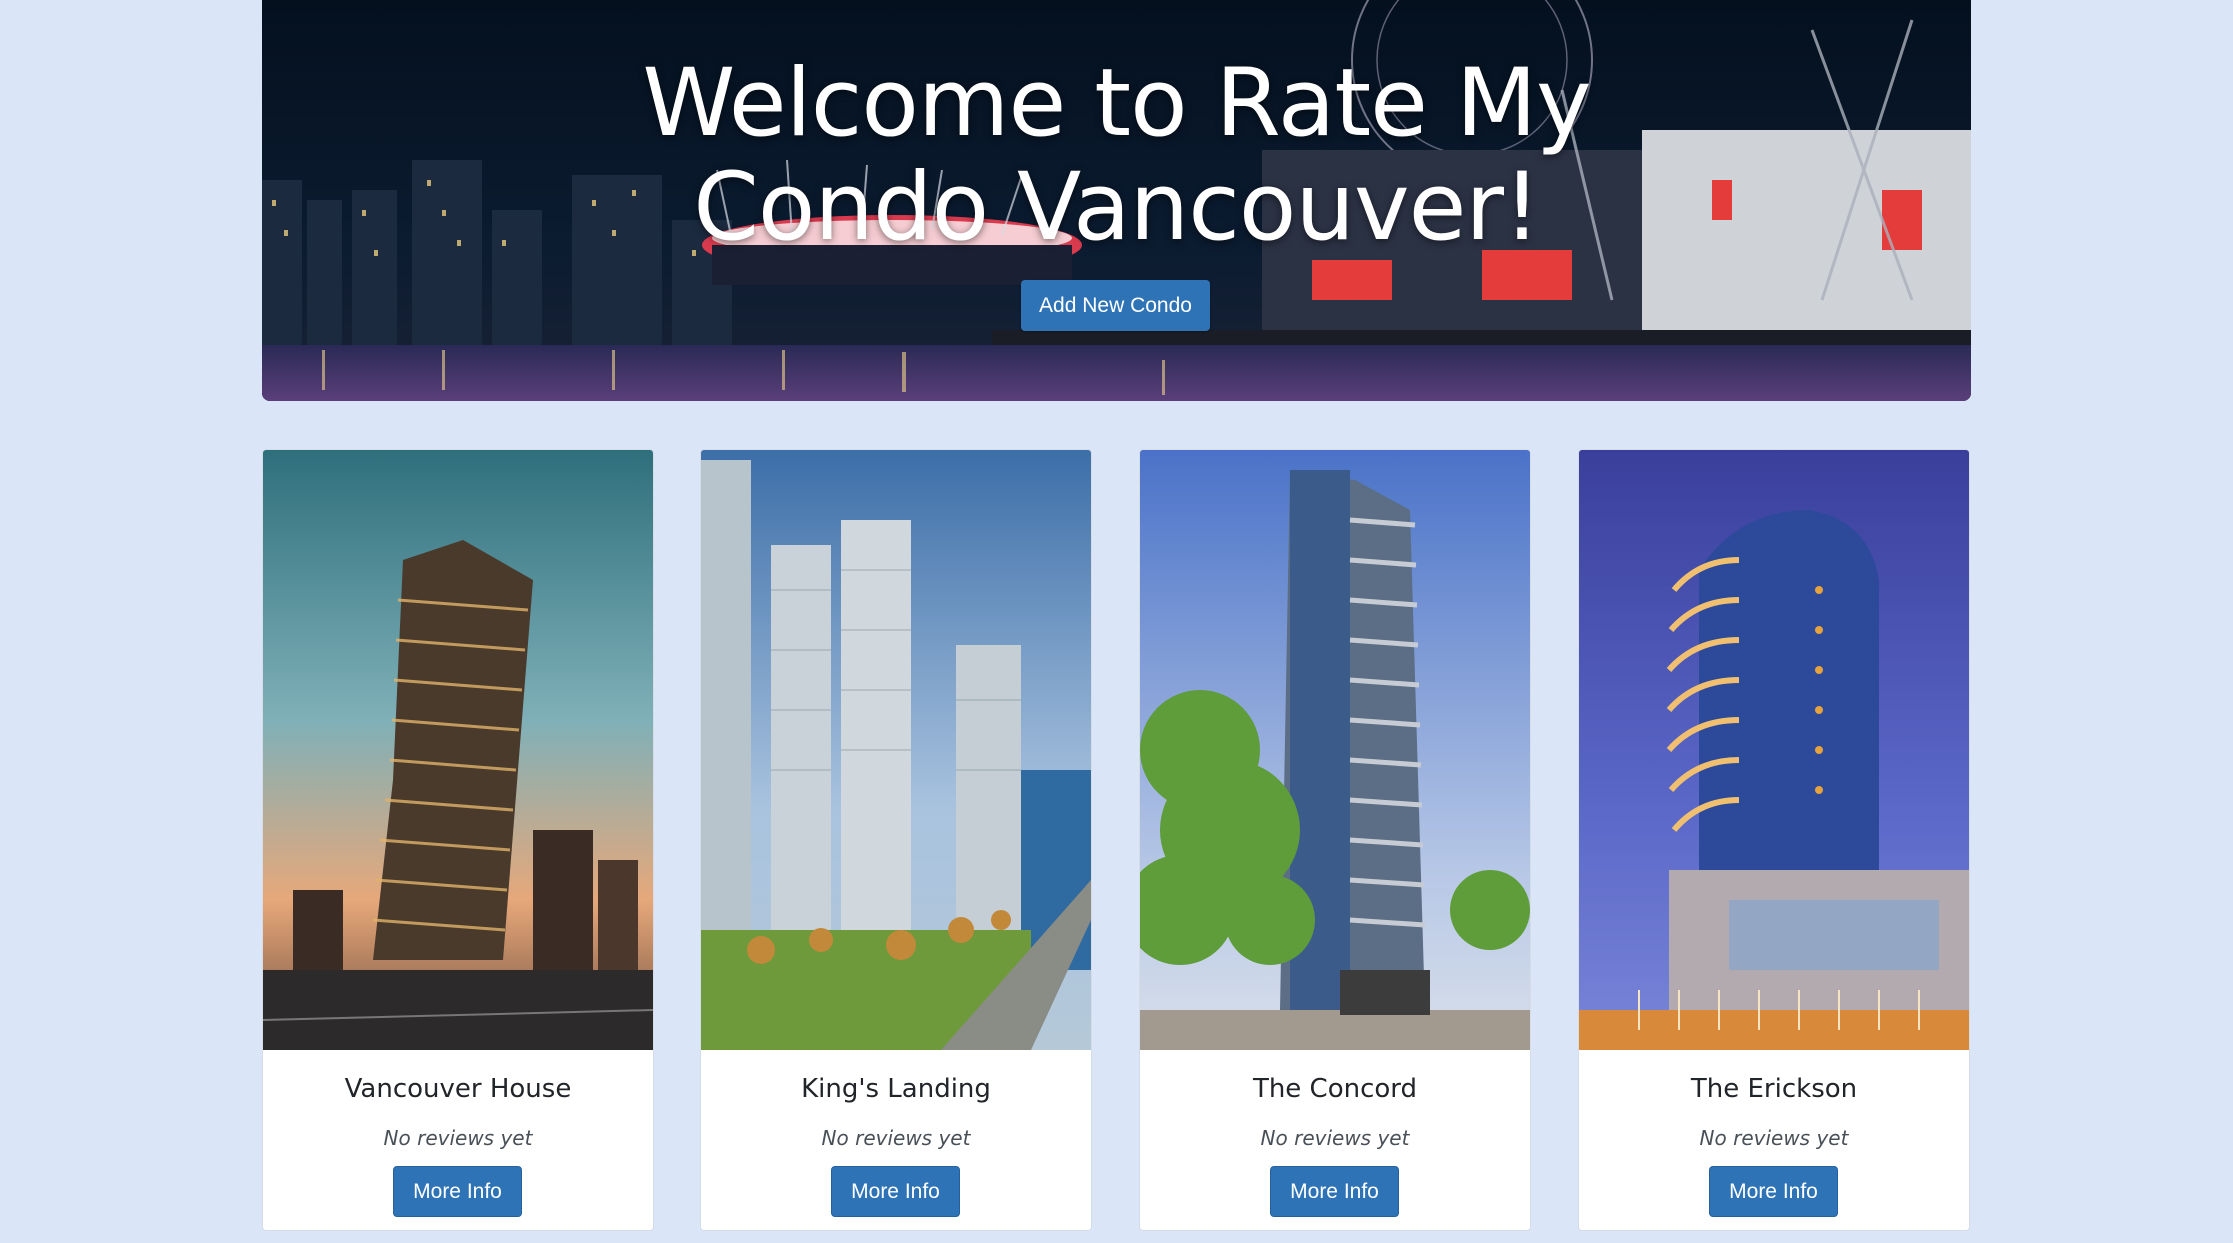 The image size is (2233, 1243). I want to click on condo-name: The Erickson, so click(1774, 1089).